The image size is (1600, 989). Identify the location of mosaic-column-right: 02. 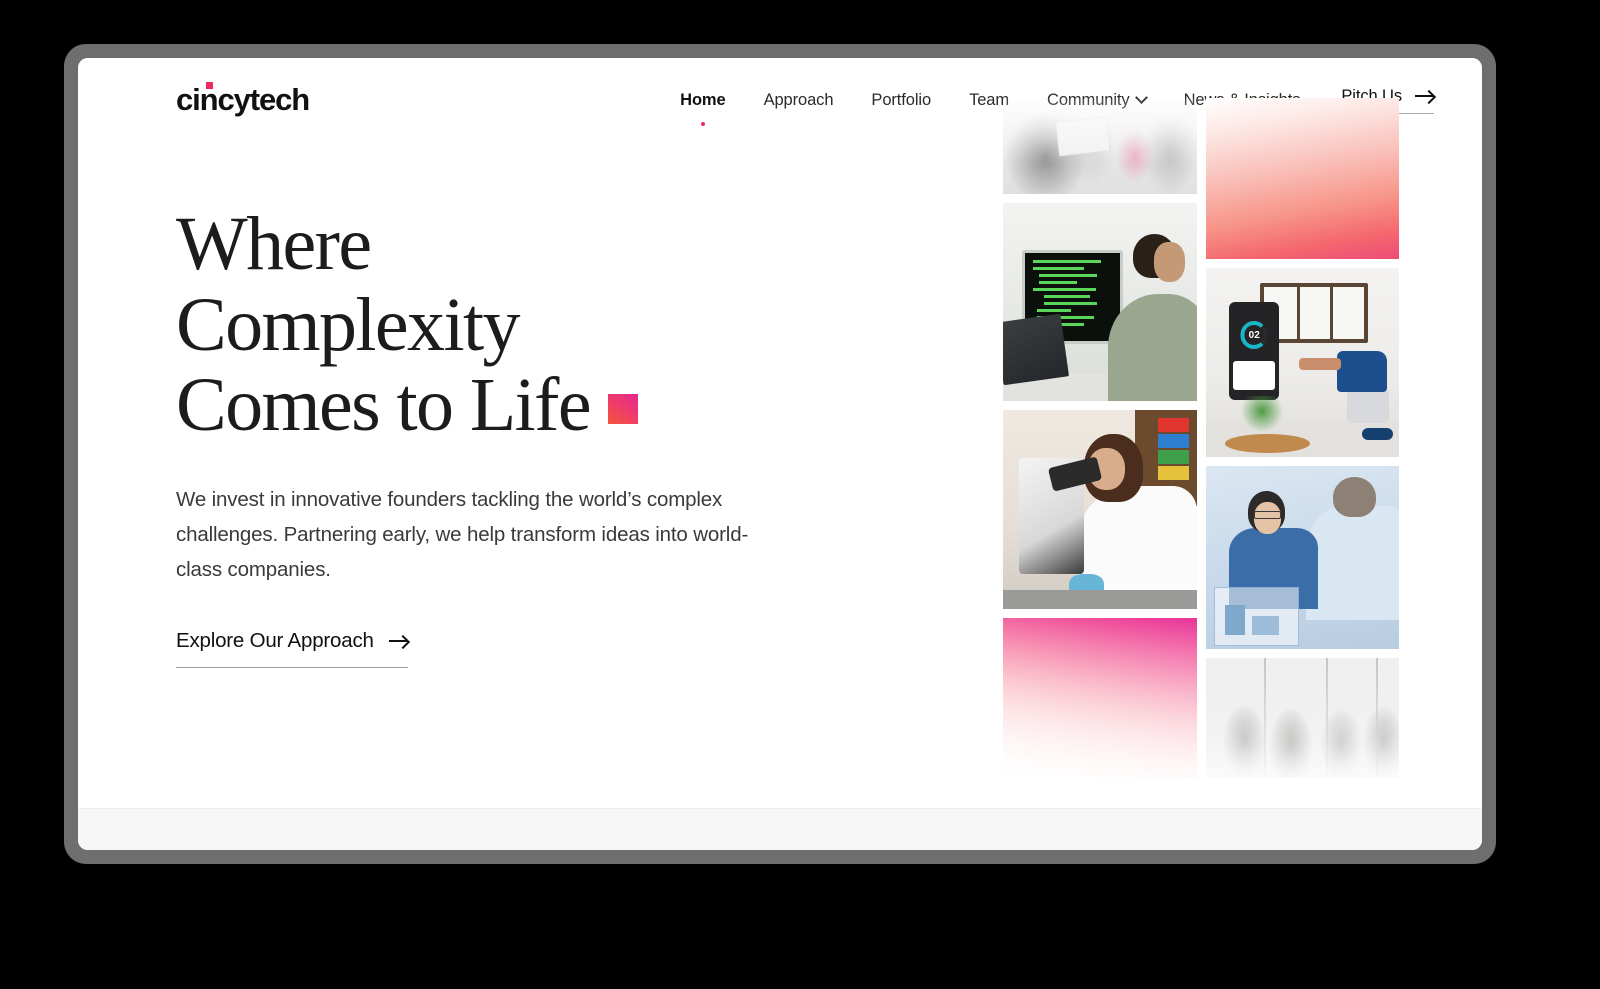
(1302, 438).